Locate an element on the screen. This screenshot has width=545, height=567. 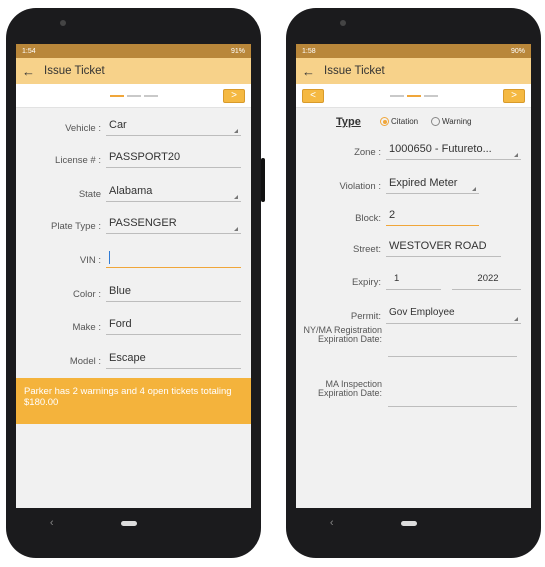
ma-inspection-input is located at coordinates (452, 406).